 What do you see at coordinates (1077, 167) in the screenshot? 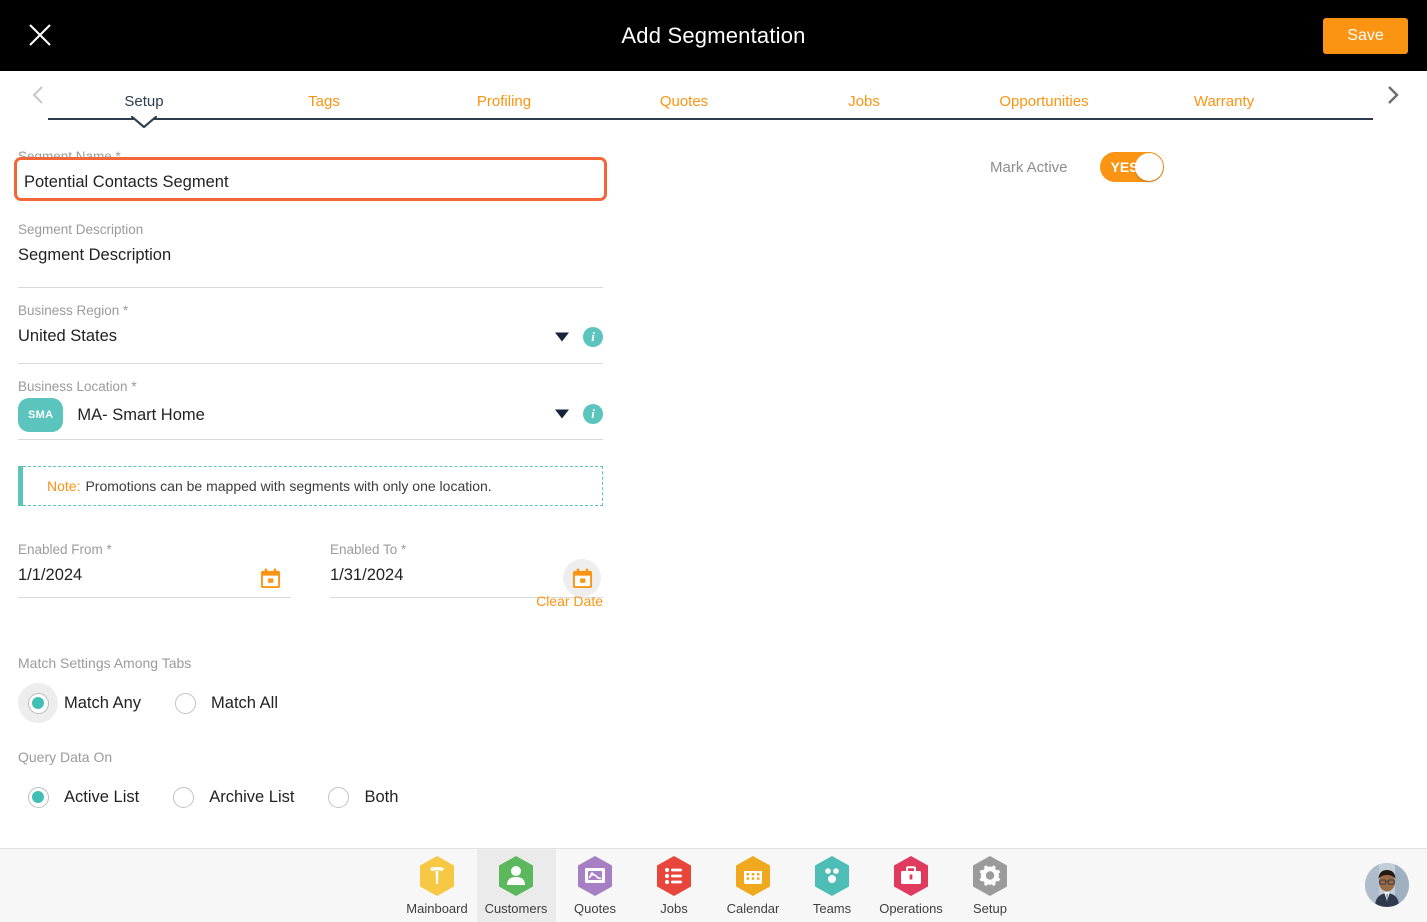
I see `mark-active-control: Mark Active YES` at bounding box center [1077, 167].